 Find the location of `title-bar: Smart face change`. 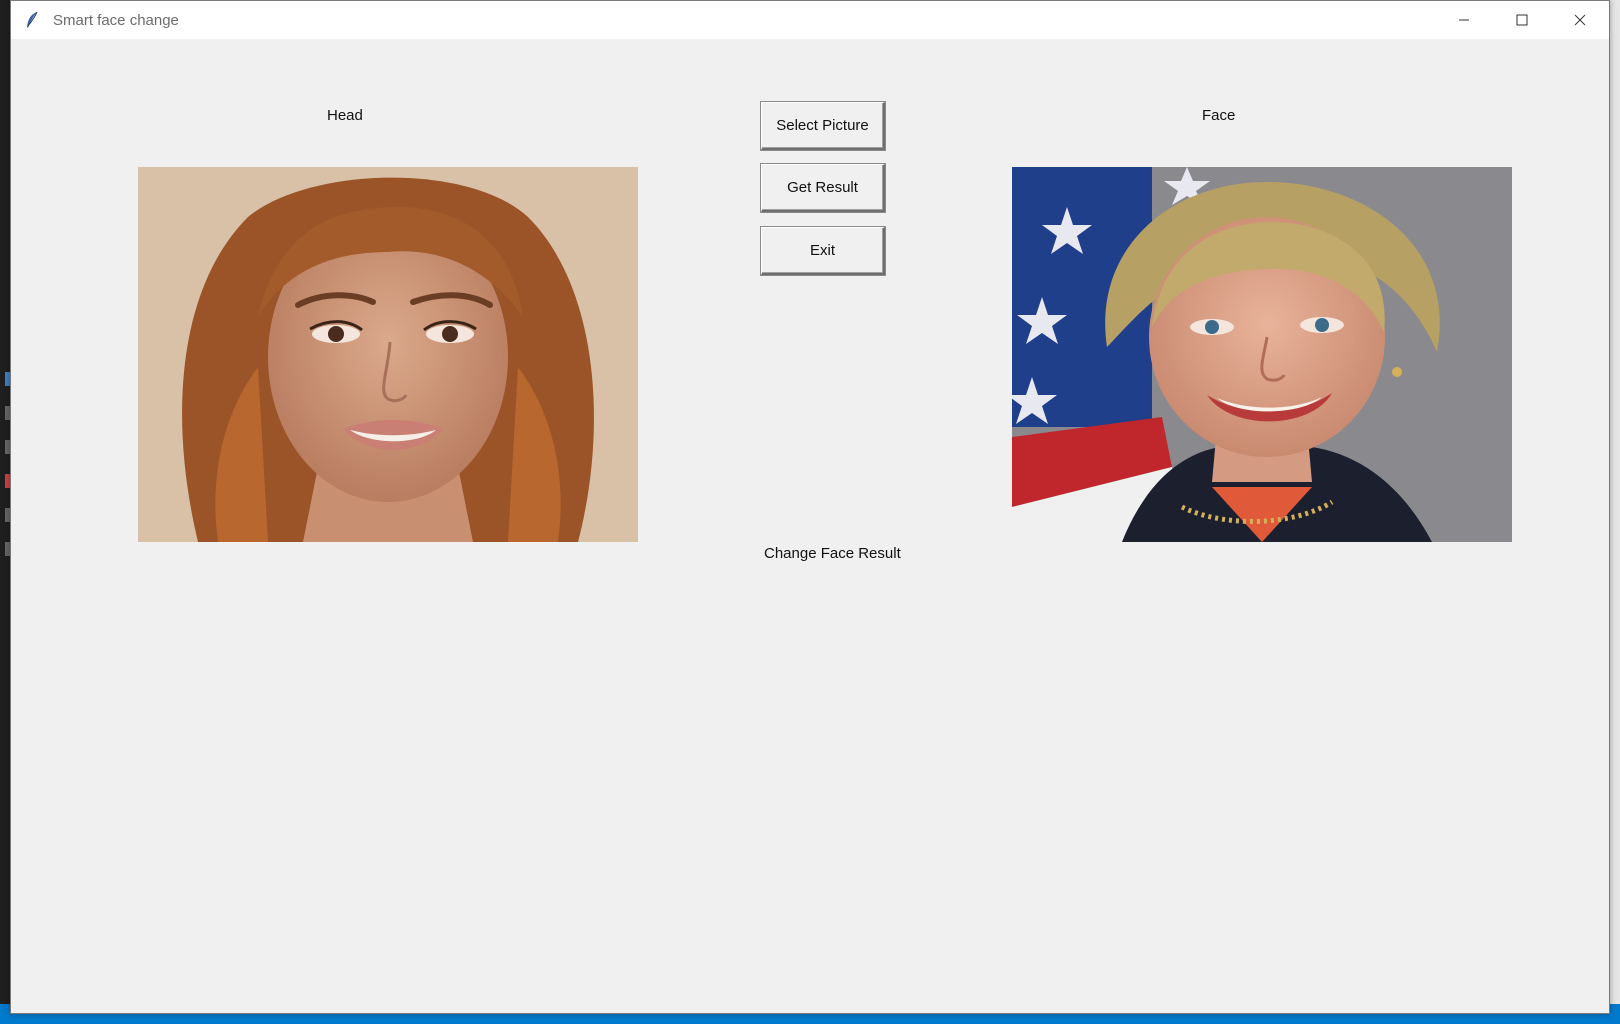

title-bar: Smart face change is located at coordinates (810, 20).